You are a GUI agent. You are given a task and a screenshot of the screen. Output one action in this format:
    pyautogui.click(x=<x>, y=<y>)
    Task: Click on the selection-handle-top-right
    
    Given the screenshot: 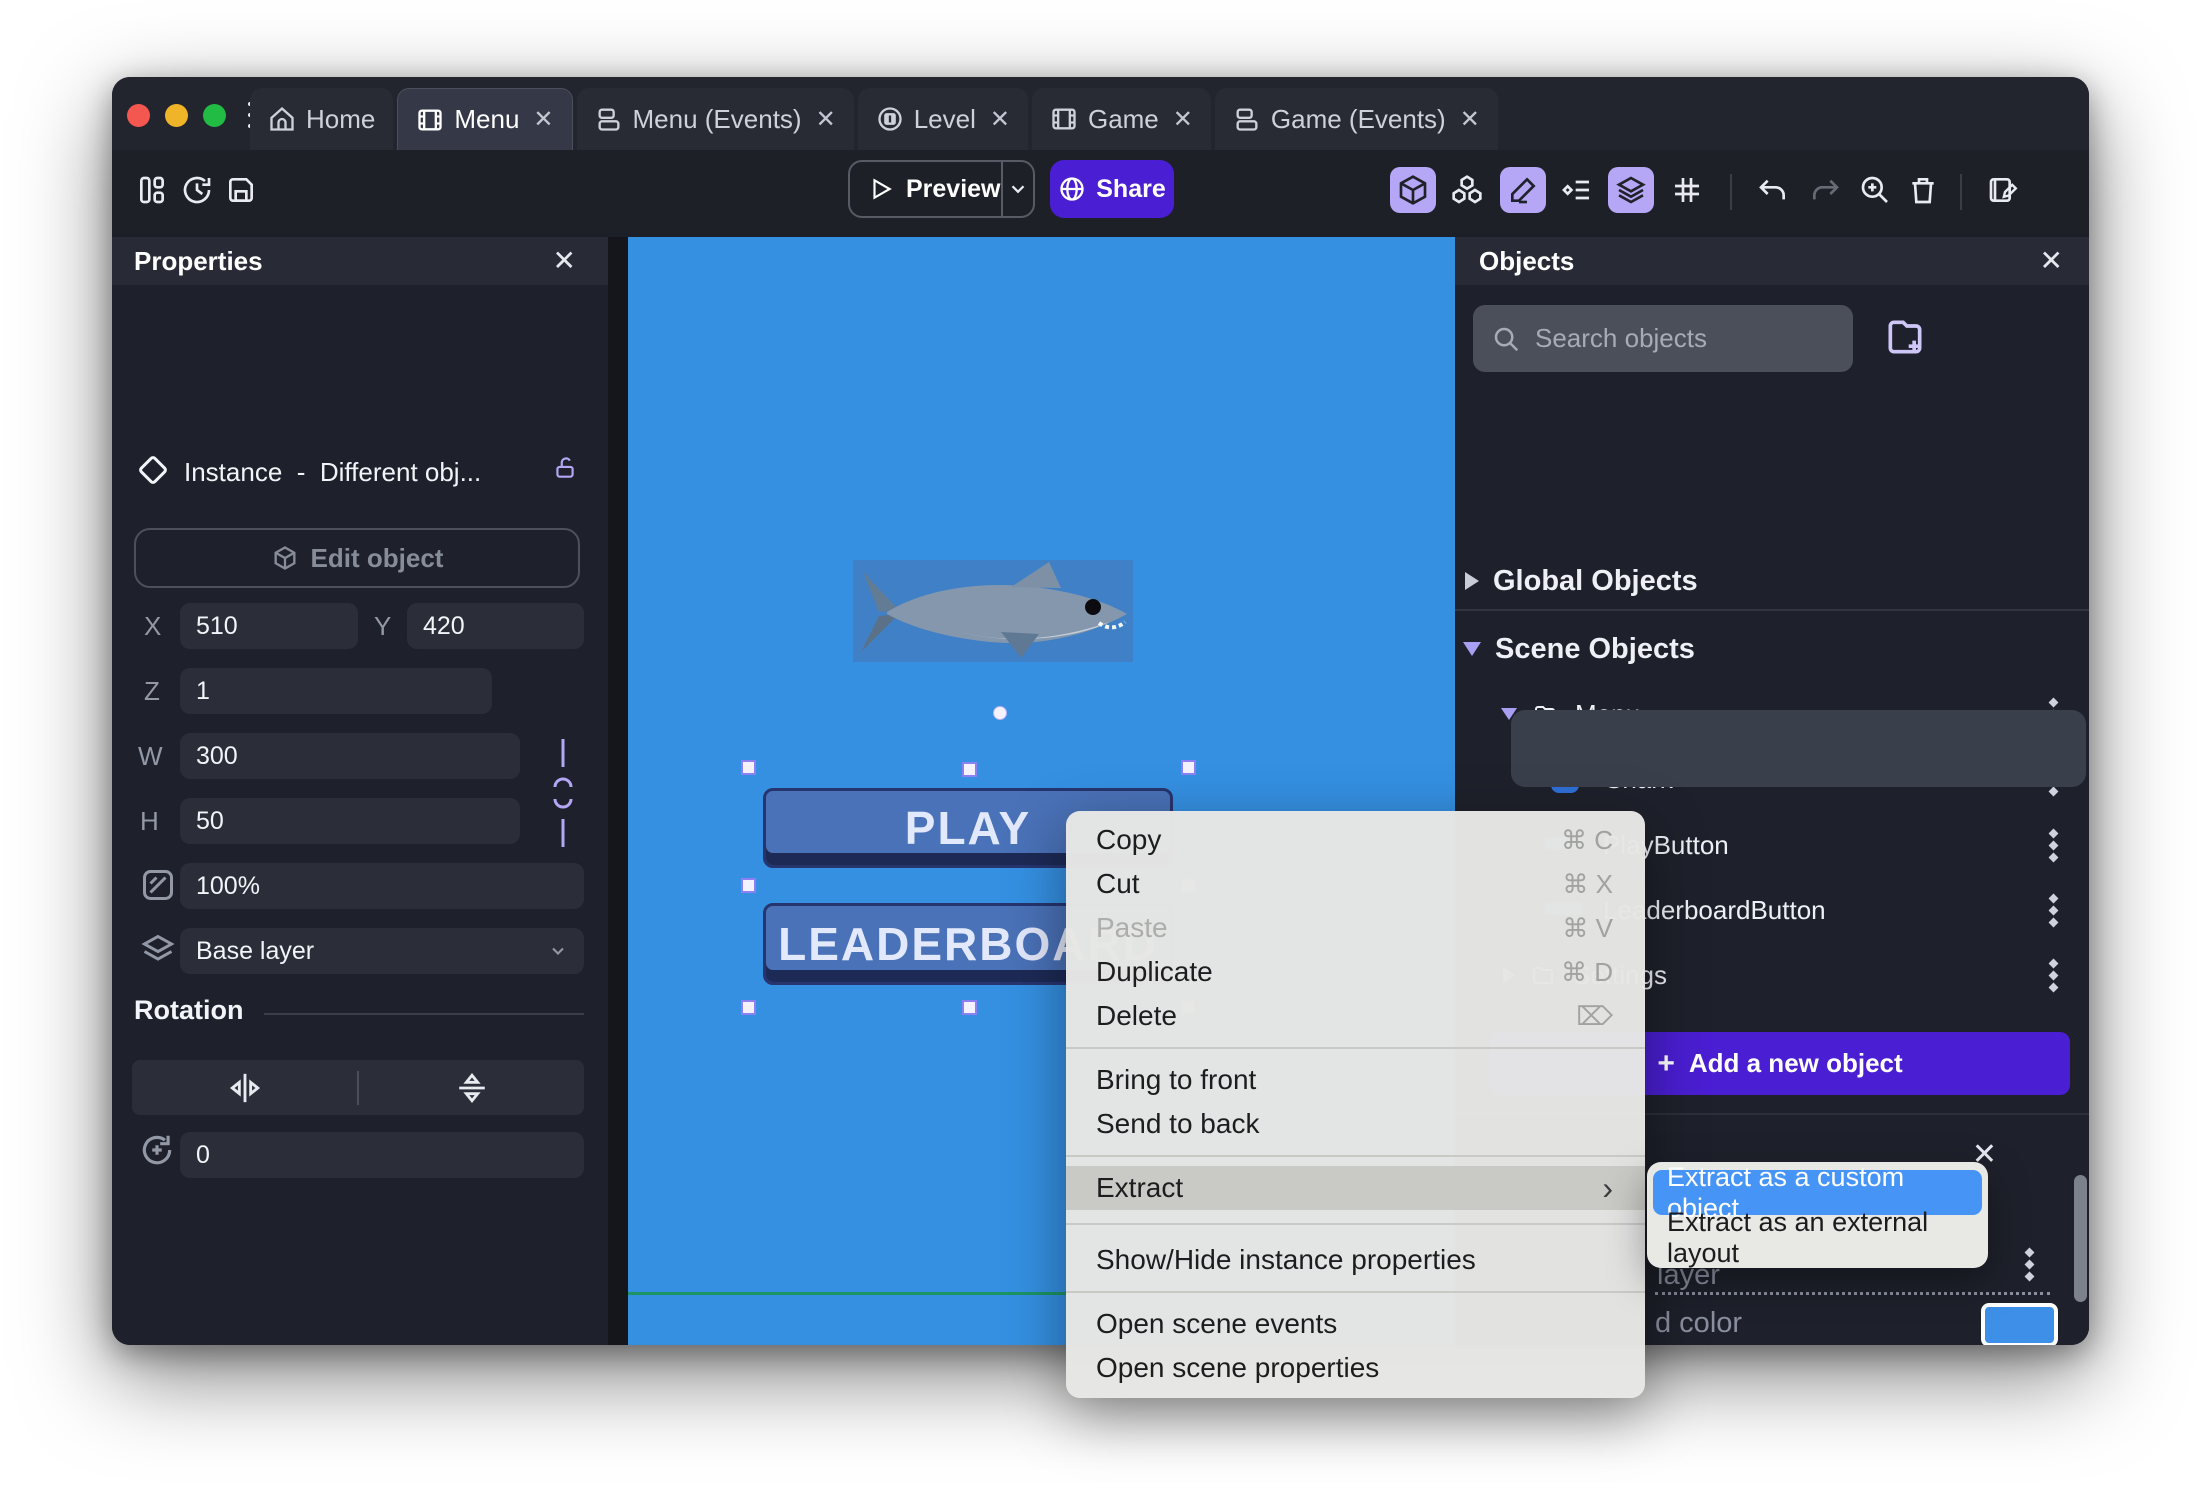 What is the action you would take?
    pyautogui.click(x=1188, y=767)
    